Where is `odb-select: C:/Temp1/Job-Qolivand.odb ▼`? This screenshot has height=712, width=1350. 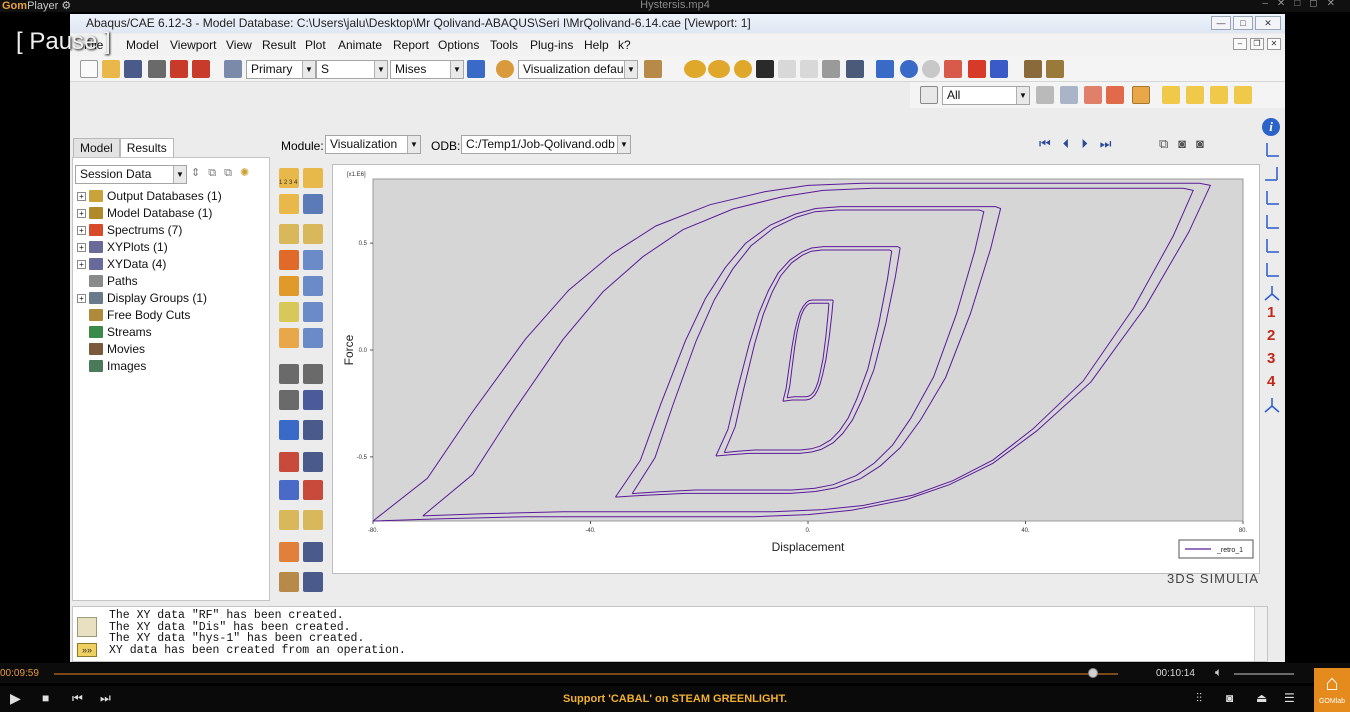 odb-select: C:/Temp1/Job-Qolivand.odb ▼ is located at coordinates (546, 144).